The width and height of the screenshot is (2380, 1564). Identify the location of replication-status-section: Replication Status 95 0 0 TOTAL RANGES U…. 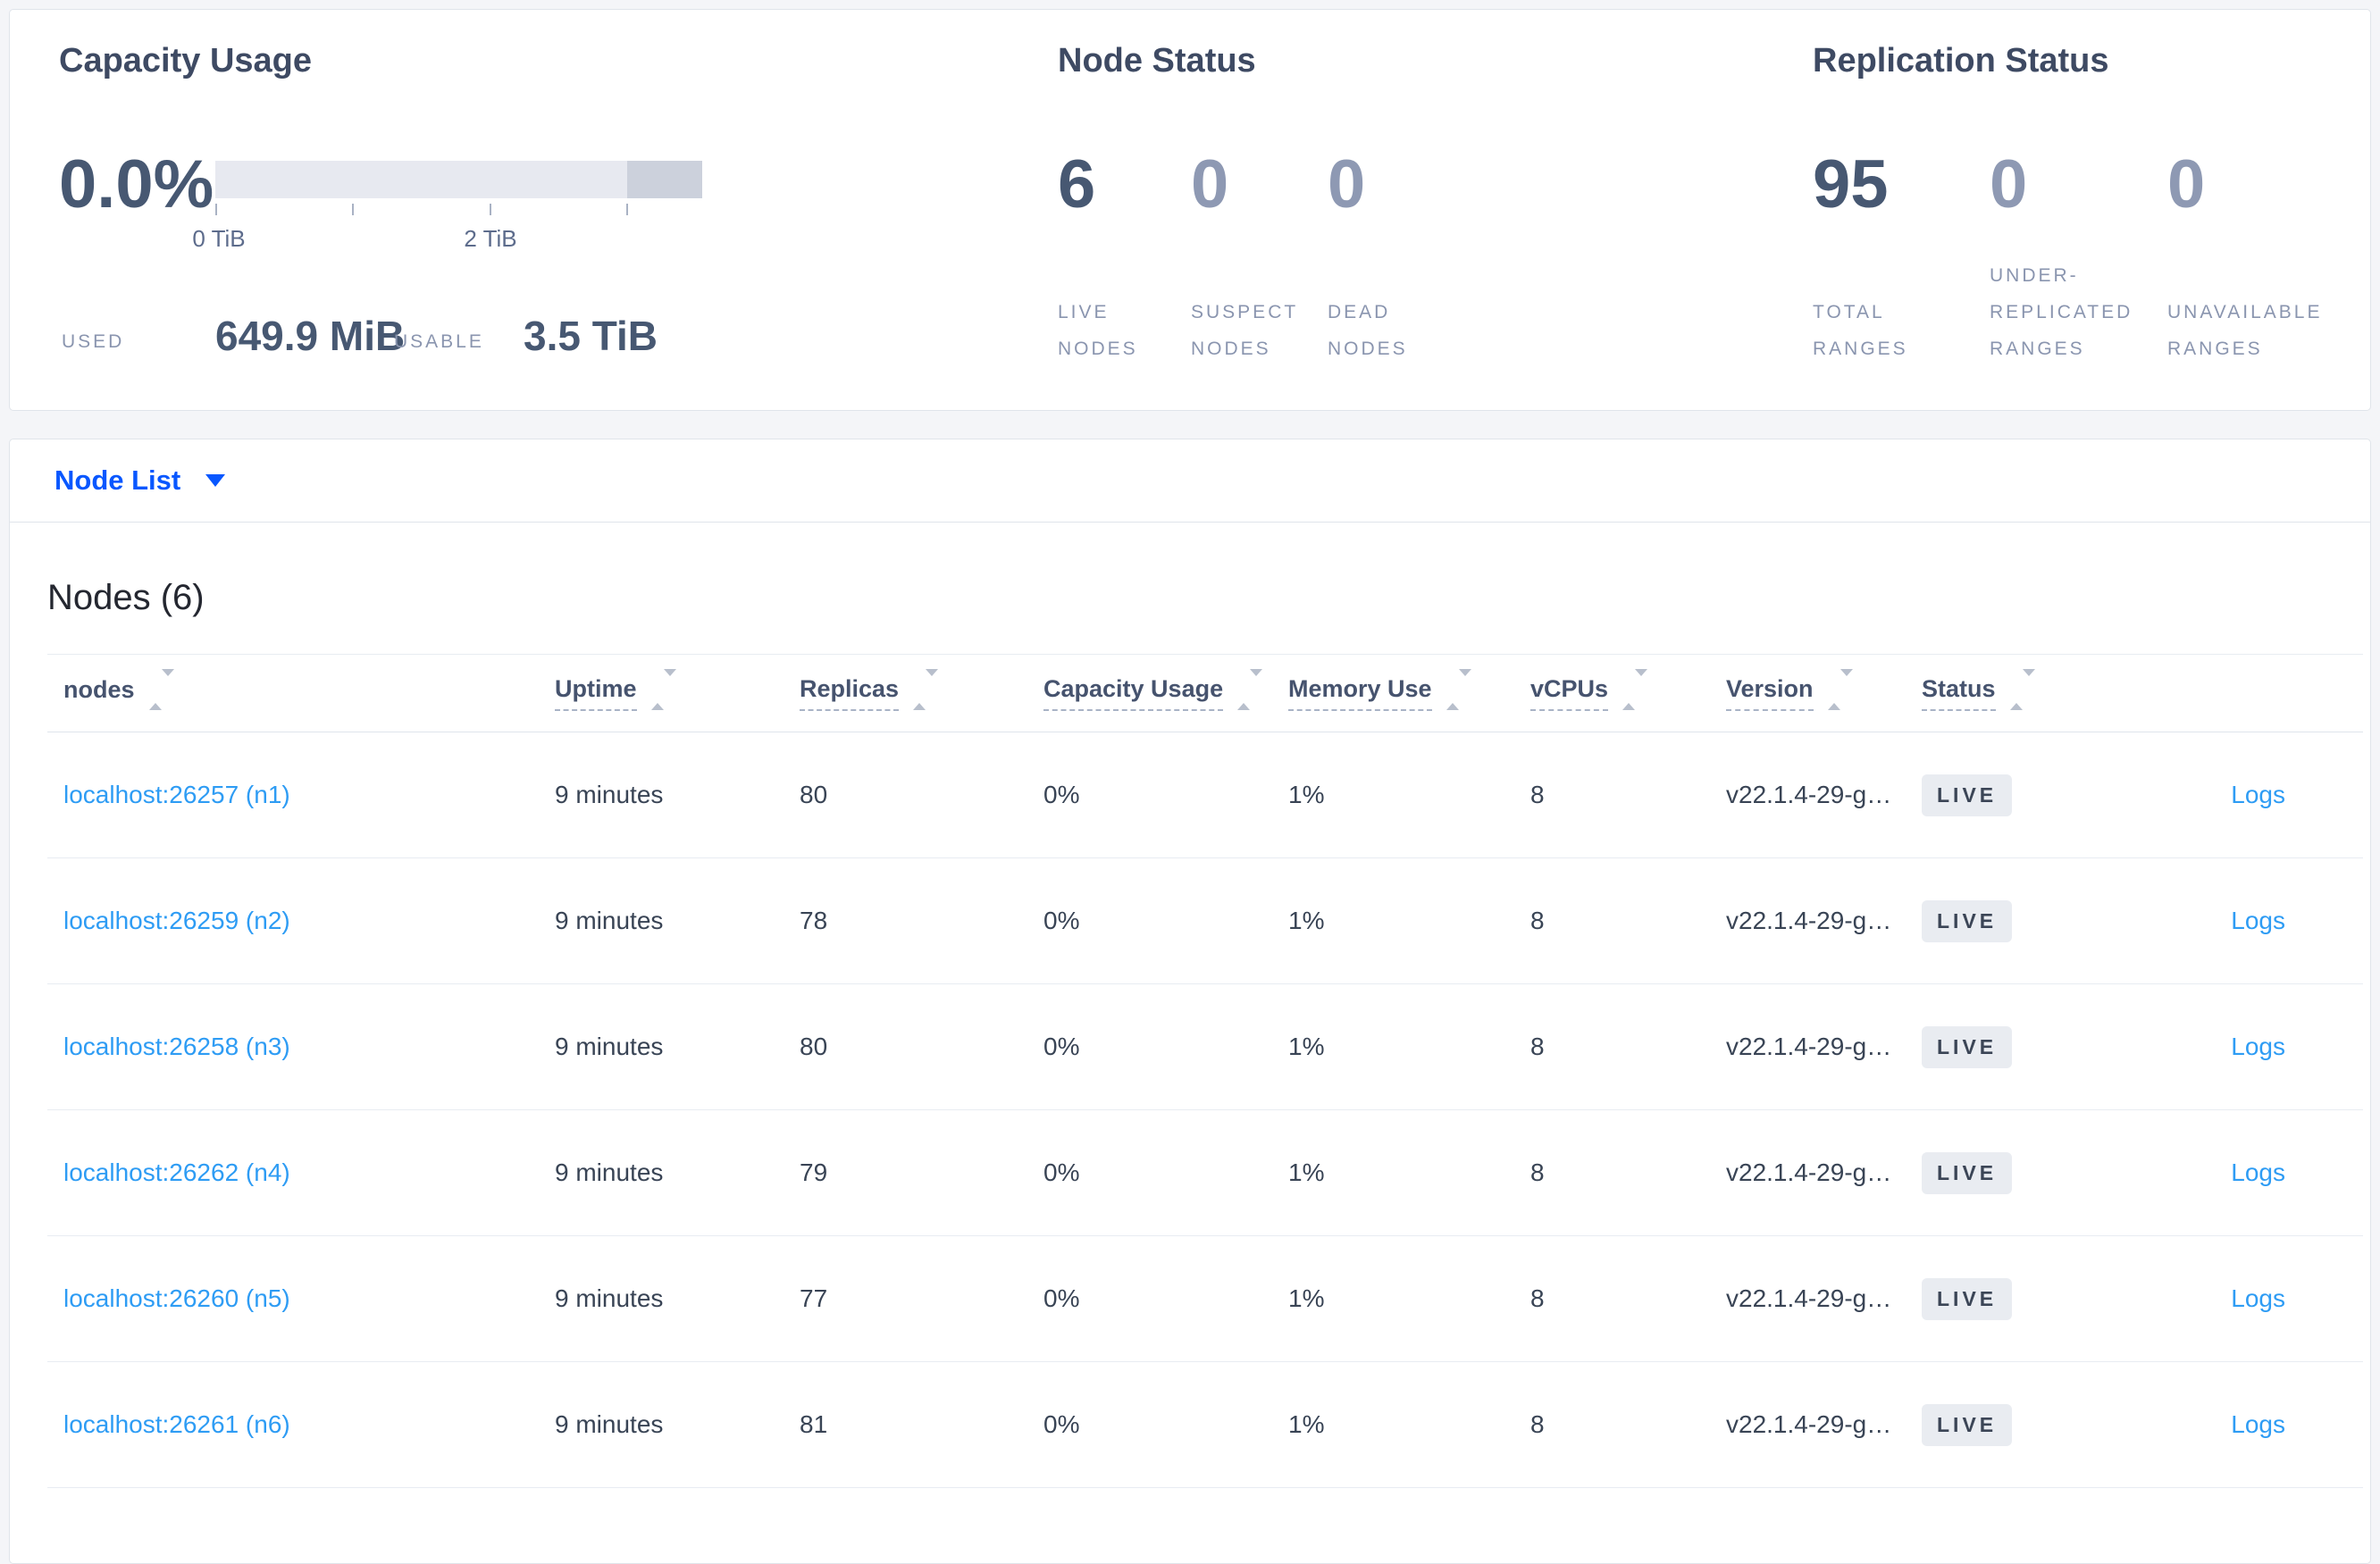
(2096, 210).